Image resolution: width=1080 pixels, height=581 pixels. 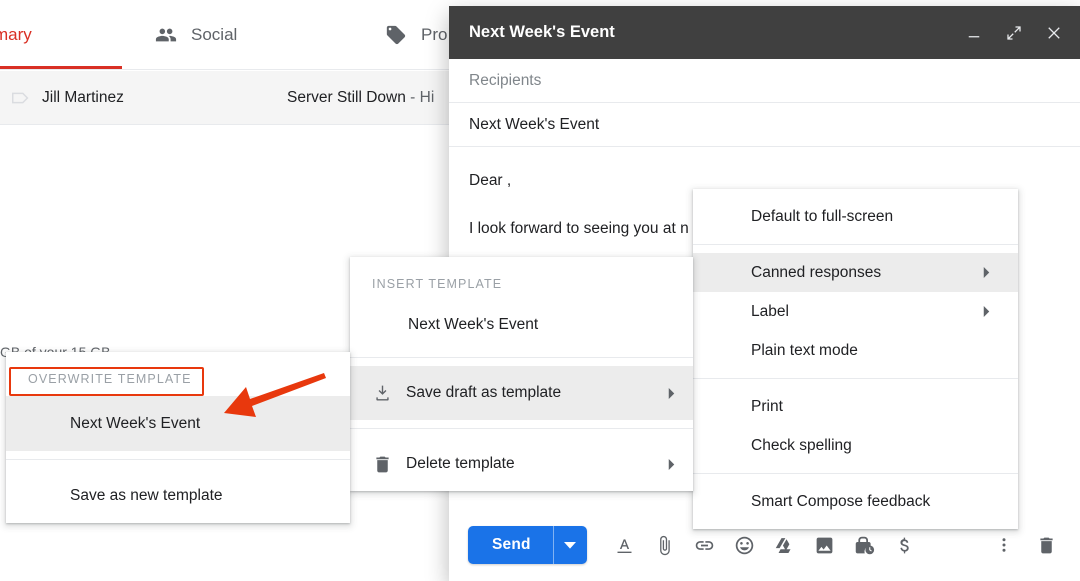 What do you see at coordinates (21, 98) in the screenshot?
I see `importance-marker-icon` at bounding box center [21, 98].